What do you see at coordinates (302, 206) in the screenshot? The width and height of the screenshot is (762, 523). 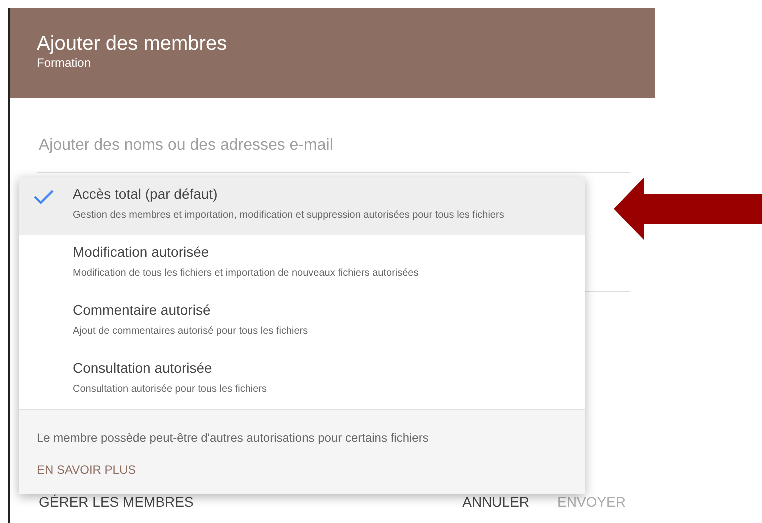 I see `menu-item: Accès total (par défaut) Gestion des membres et importation, modification et suppression autorisées pour tous les fichiers` at bounding box center [302, 206].